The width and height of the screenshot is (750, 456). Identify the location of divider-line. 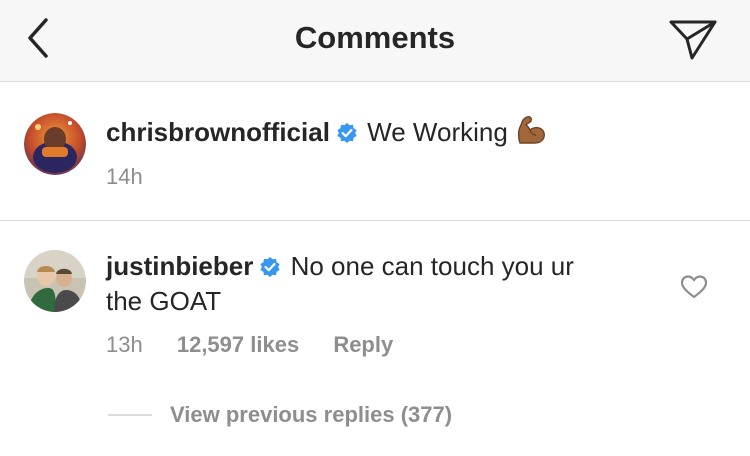
(130, 415).